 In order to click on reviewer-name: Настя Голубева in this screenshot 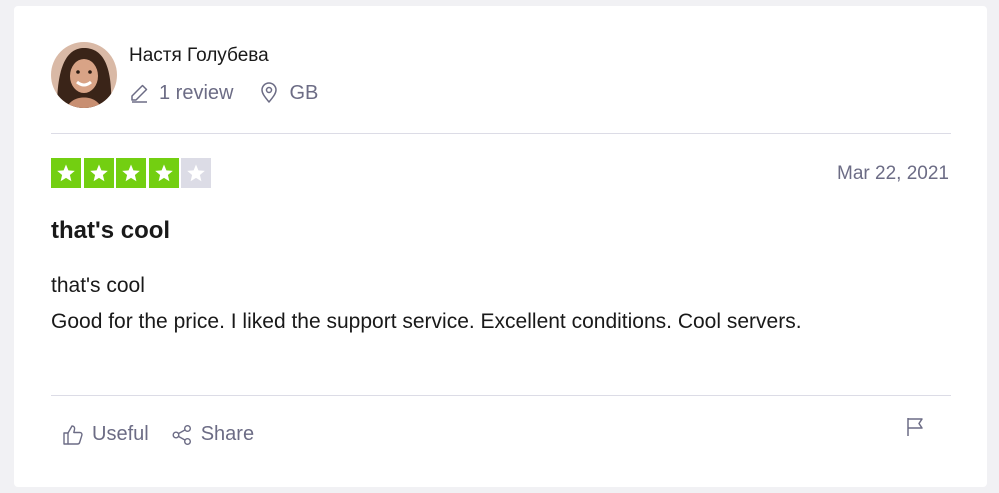, I will do `click(223, 56)`.